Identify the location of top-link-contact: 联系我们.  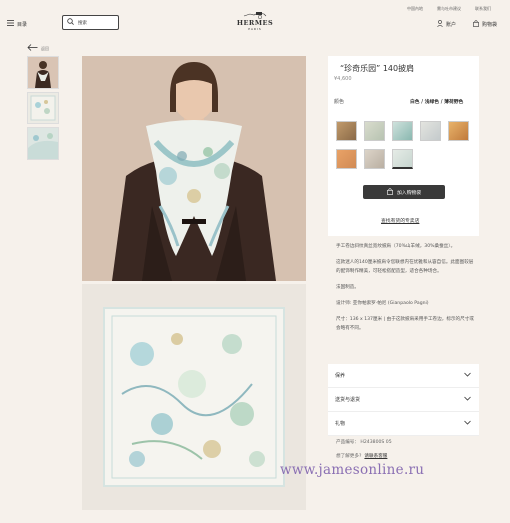
(483, 9).